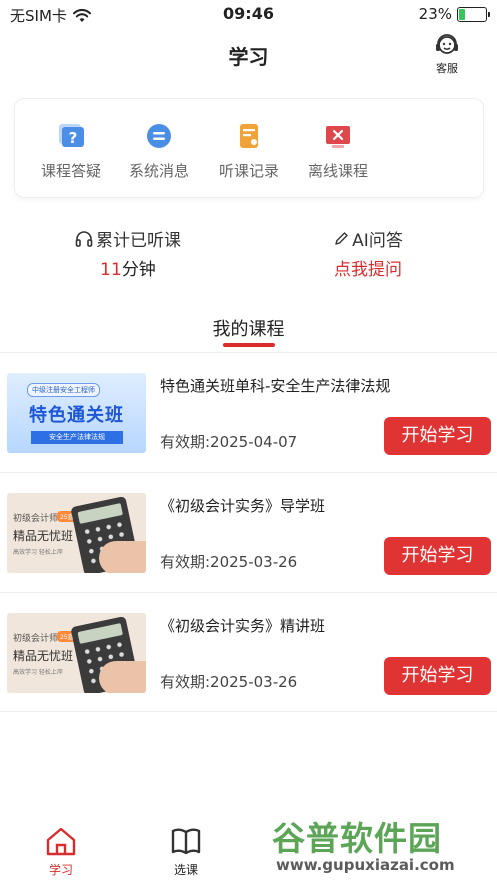 The width and height of the screenshot is (497, 883). I want to click on my-courses-title: 我的课程, so click(248, 329).